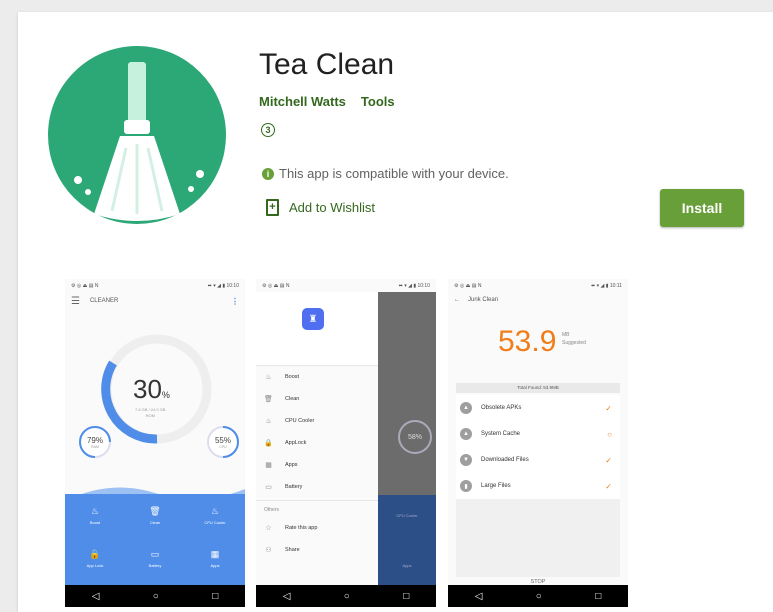 The image size is (773, 612). I want to click on install-button: Install, so click(702, 208).